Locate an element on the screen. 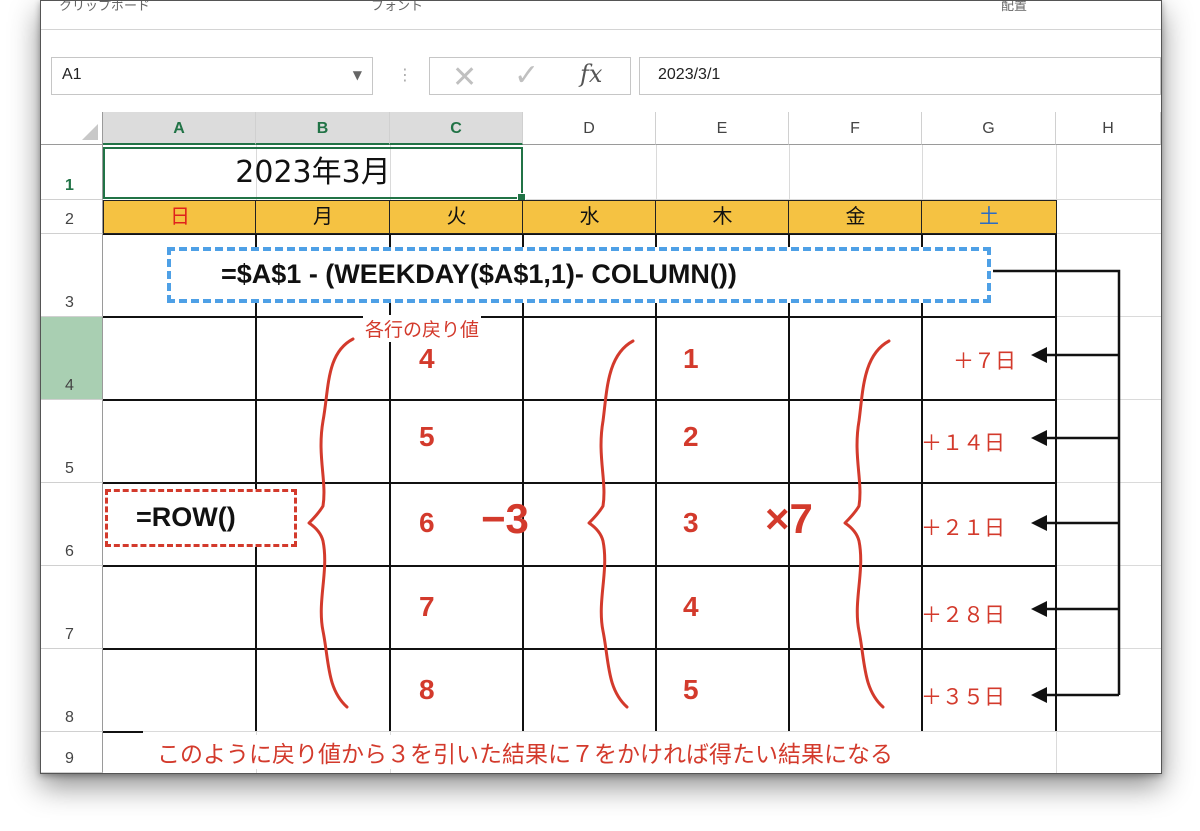  brace-row-values is located at coordinates (331, 523).